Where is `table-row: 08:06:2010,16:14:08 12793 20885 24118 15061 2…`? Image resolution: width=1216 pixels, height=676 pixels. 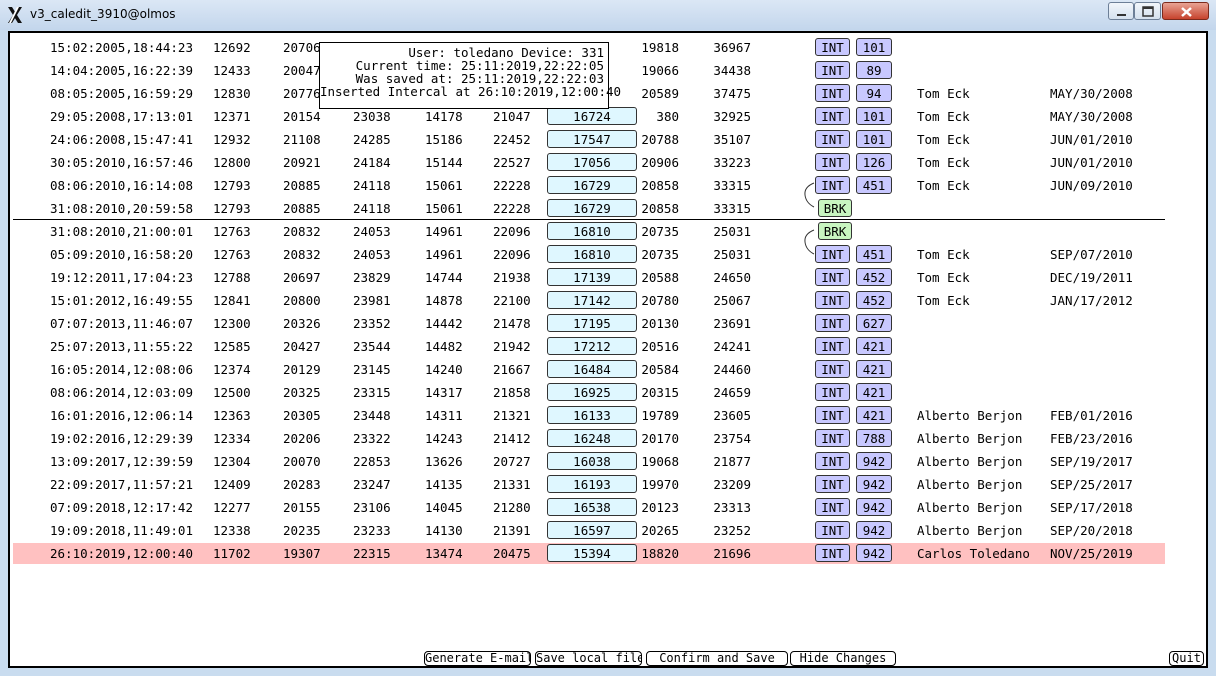
table-row: 08:06:2010,16:14:08 12793 20885 24118 15061 2… is located at coordinates (589, 185).